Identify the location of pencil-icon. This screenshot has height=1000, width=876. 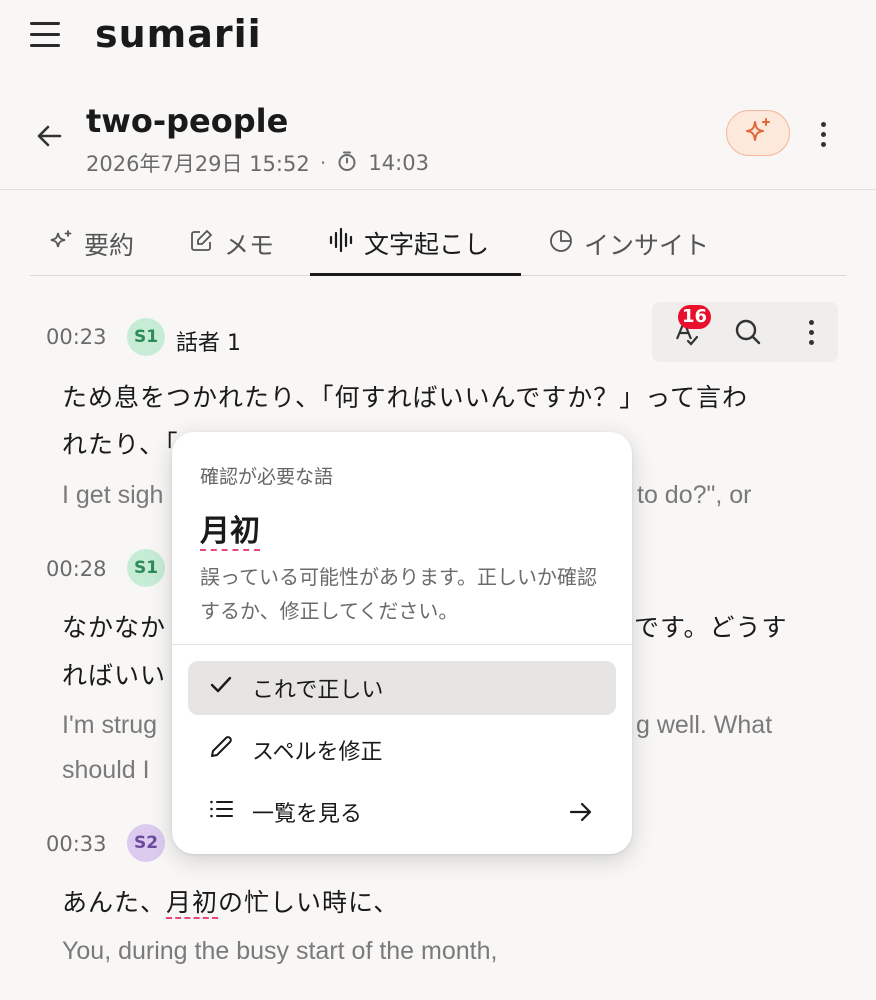
(221, 750).